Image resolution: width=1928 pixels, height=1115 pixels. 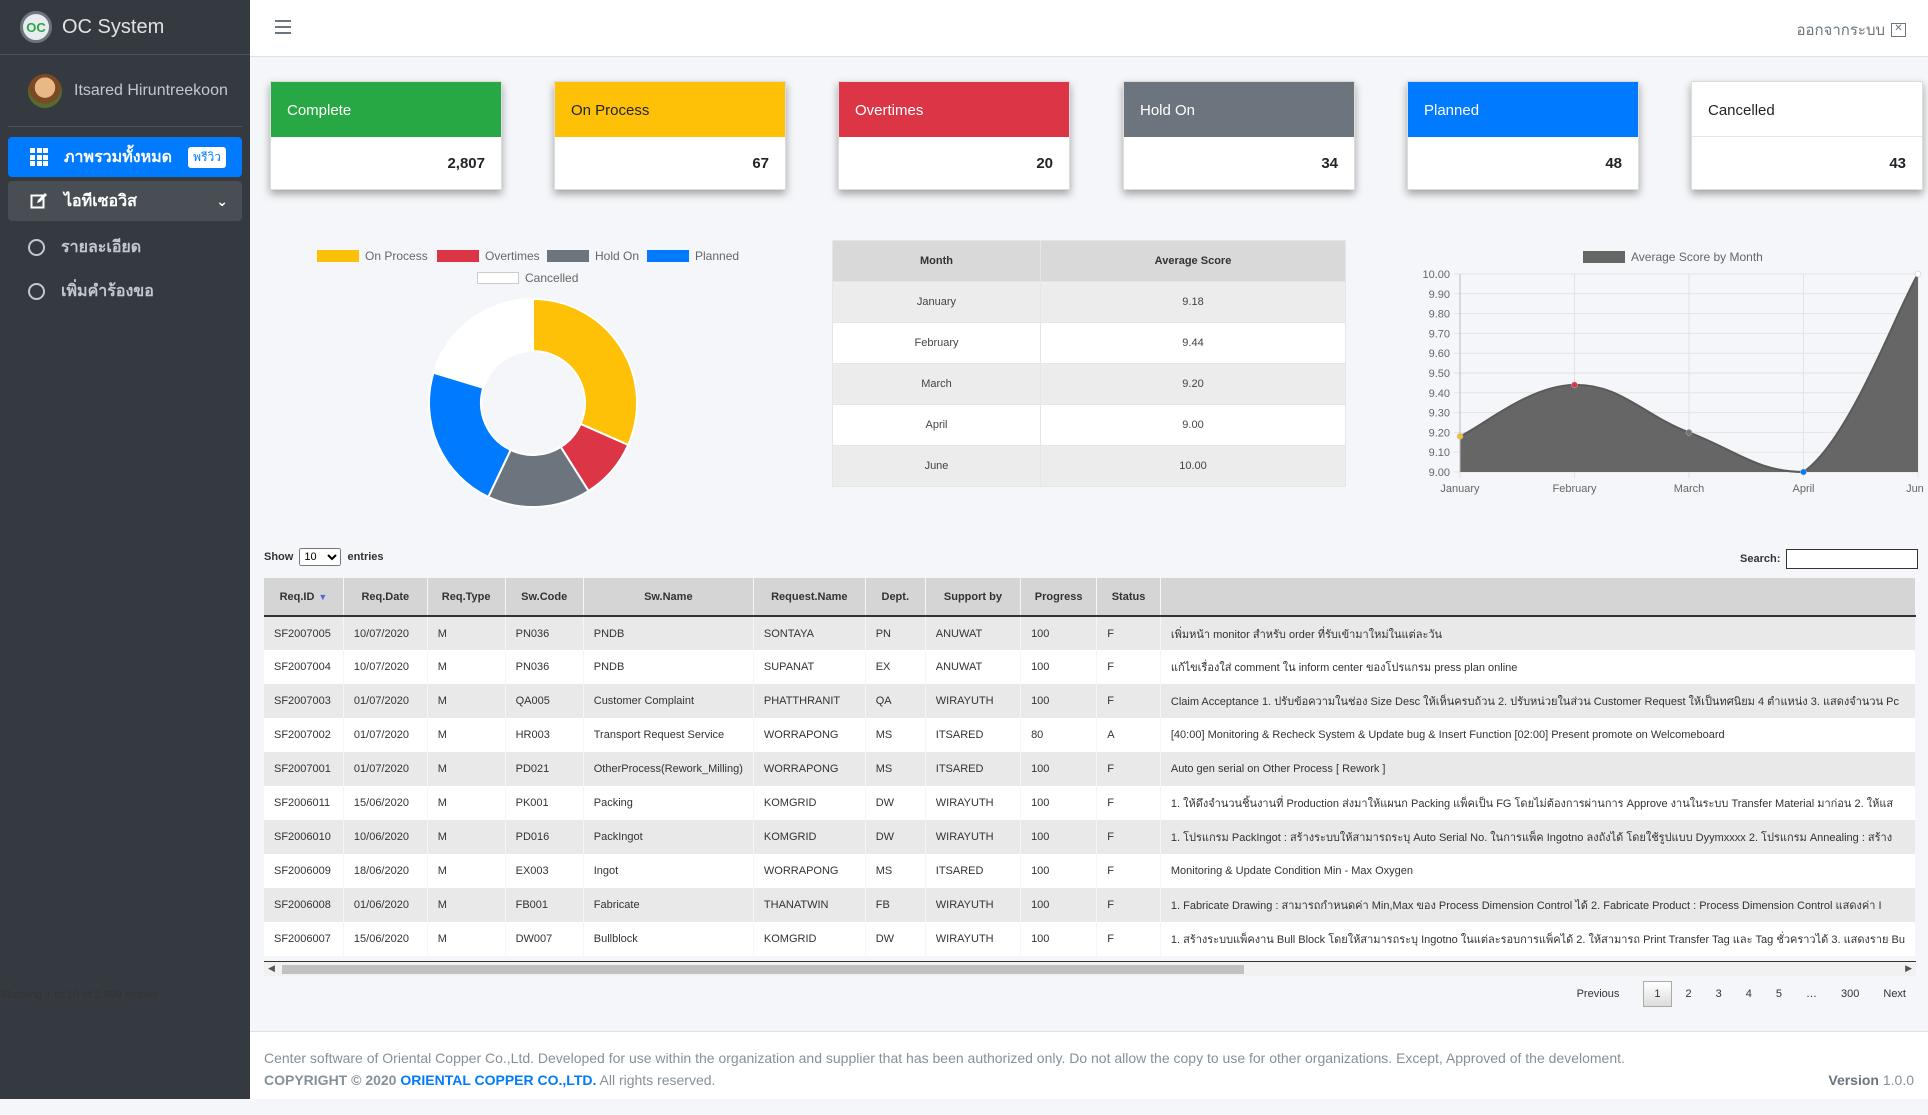 What do you see at coordinates (1128, 597) in the screenshot?
I see `column-header: Status` at bounding box center [1128, 597].